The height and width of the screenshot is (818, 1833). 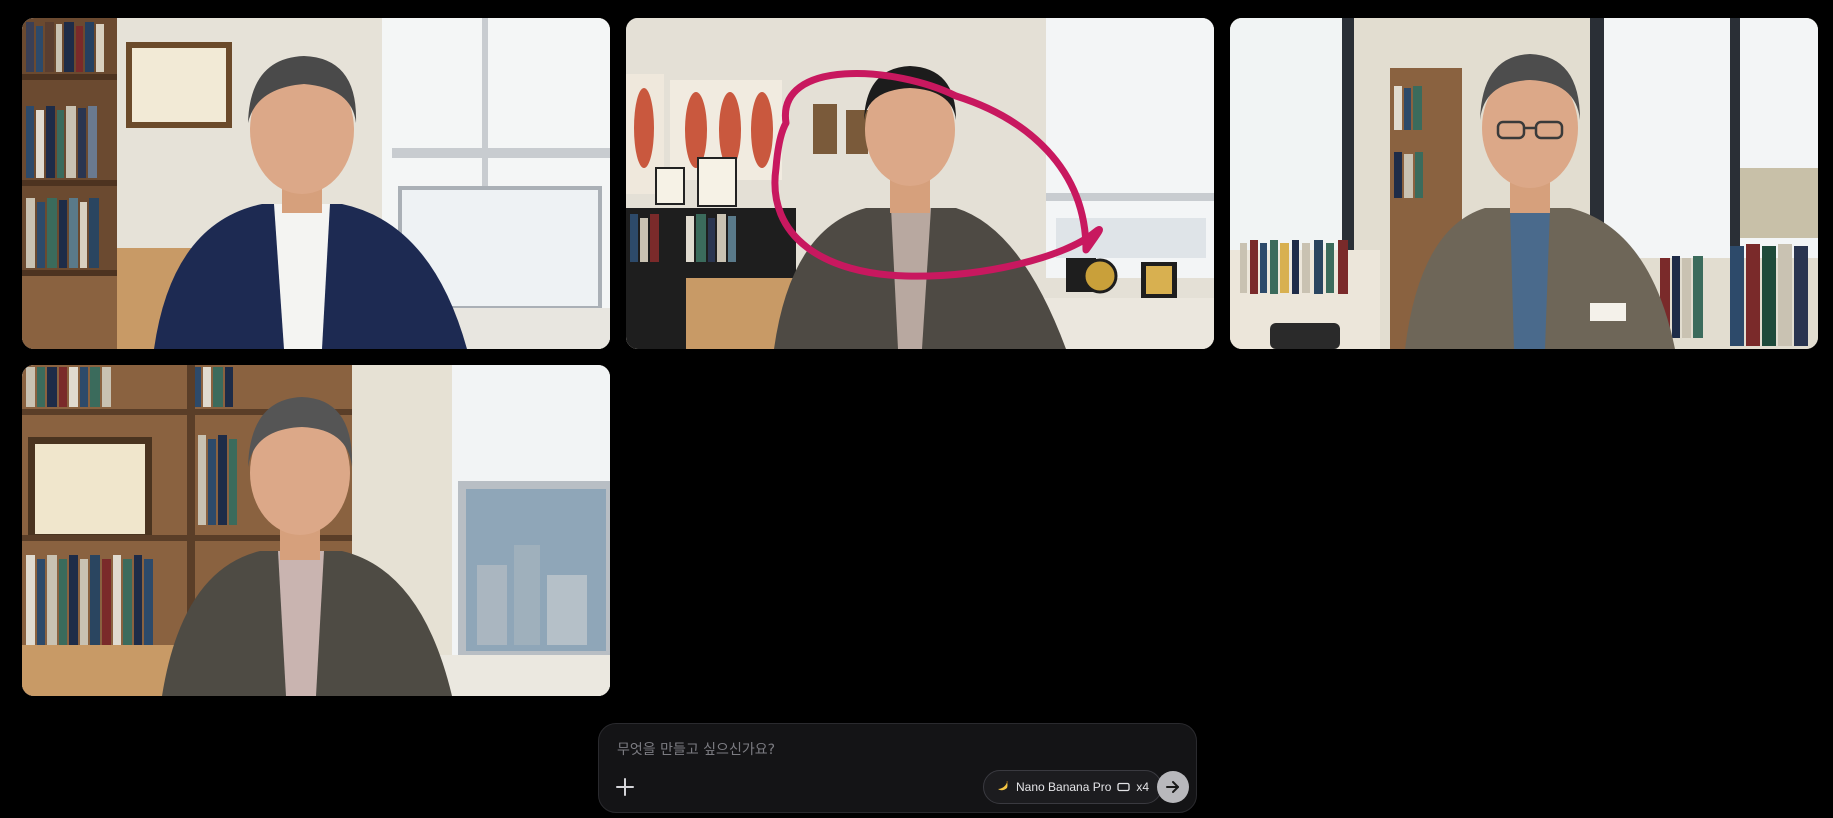 I want to click on model-label: Nano Banana Pro, so click(x=1064, y=787).